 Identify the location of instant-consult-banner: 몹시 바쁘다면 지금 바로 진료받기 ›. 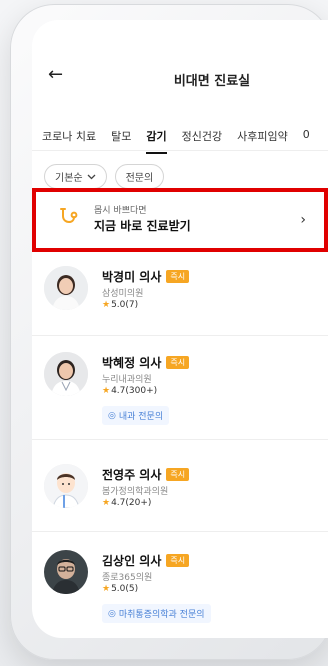
(180, 220).